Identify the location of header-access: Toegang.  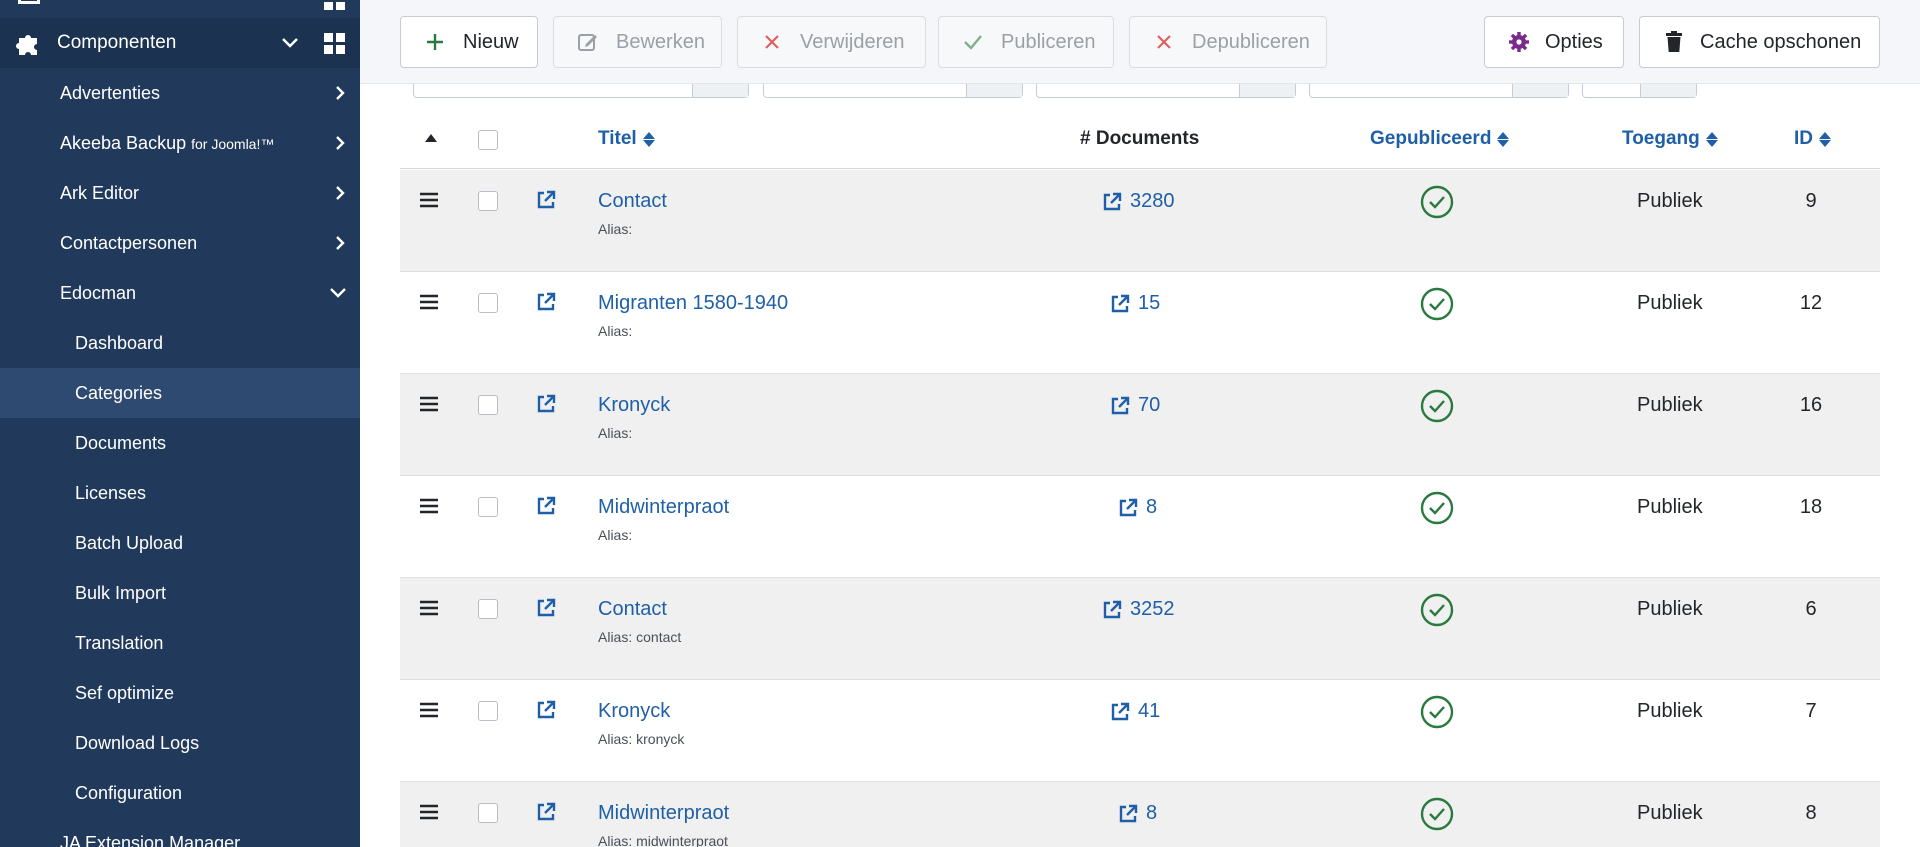
(1670, 139).